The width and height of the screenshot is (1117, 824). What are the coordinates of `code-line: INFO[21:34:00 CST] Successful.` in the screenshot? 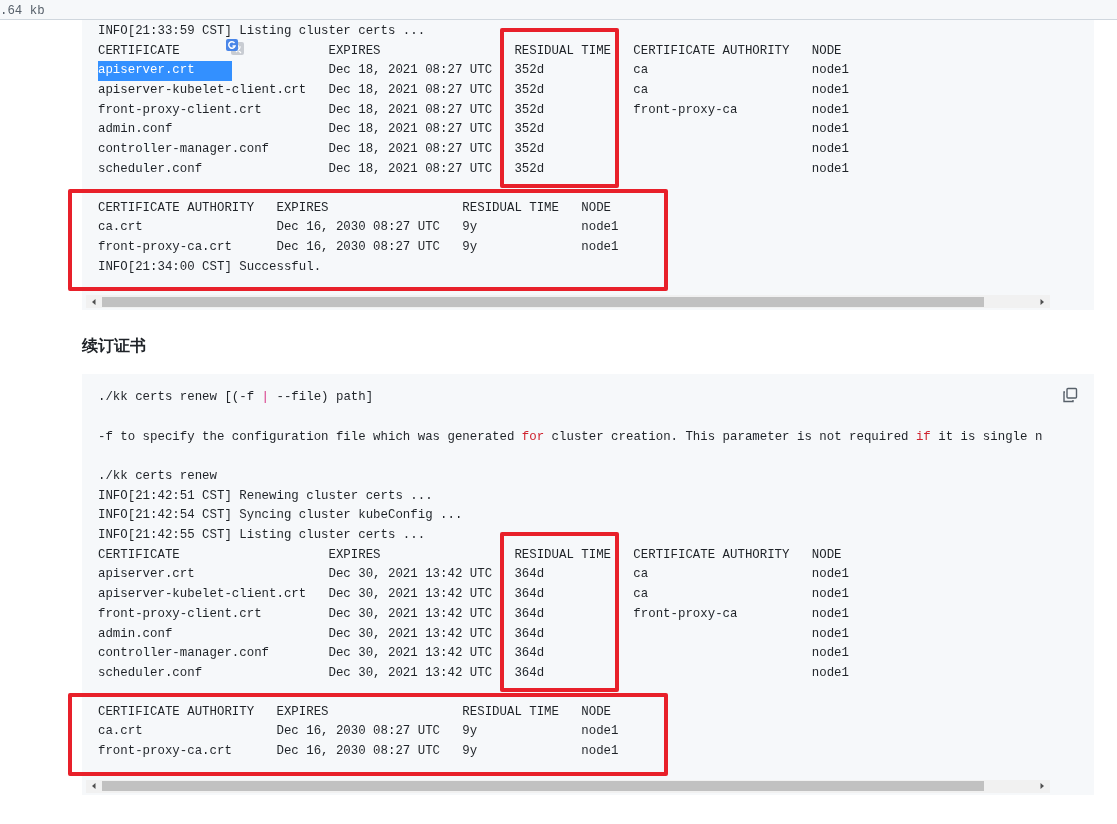 It's located at (210, 267).